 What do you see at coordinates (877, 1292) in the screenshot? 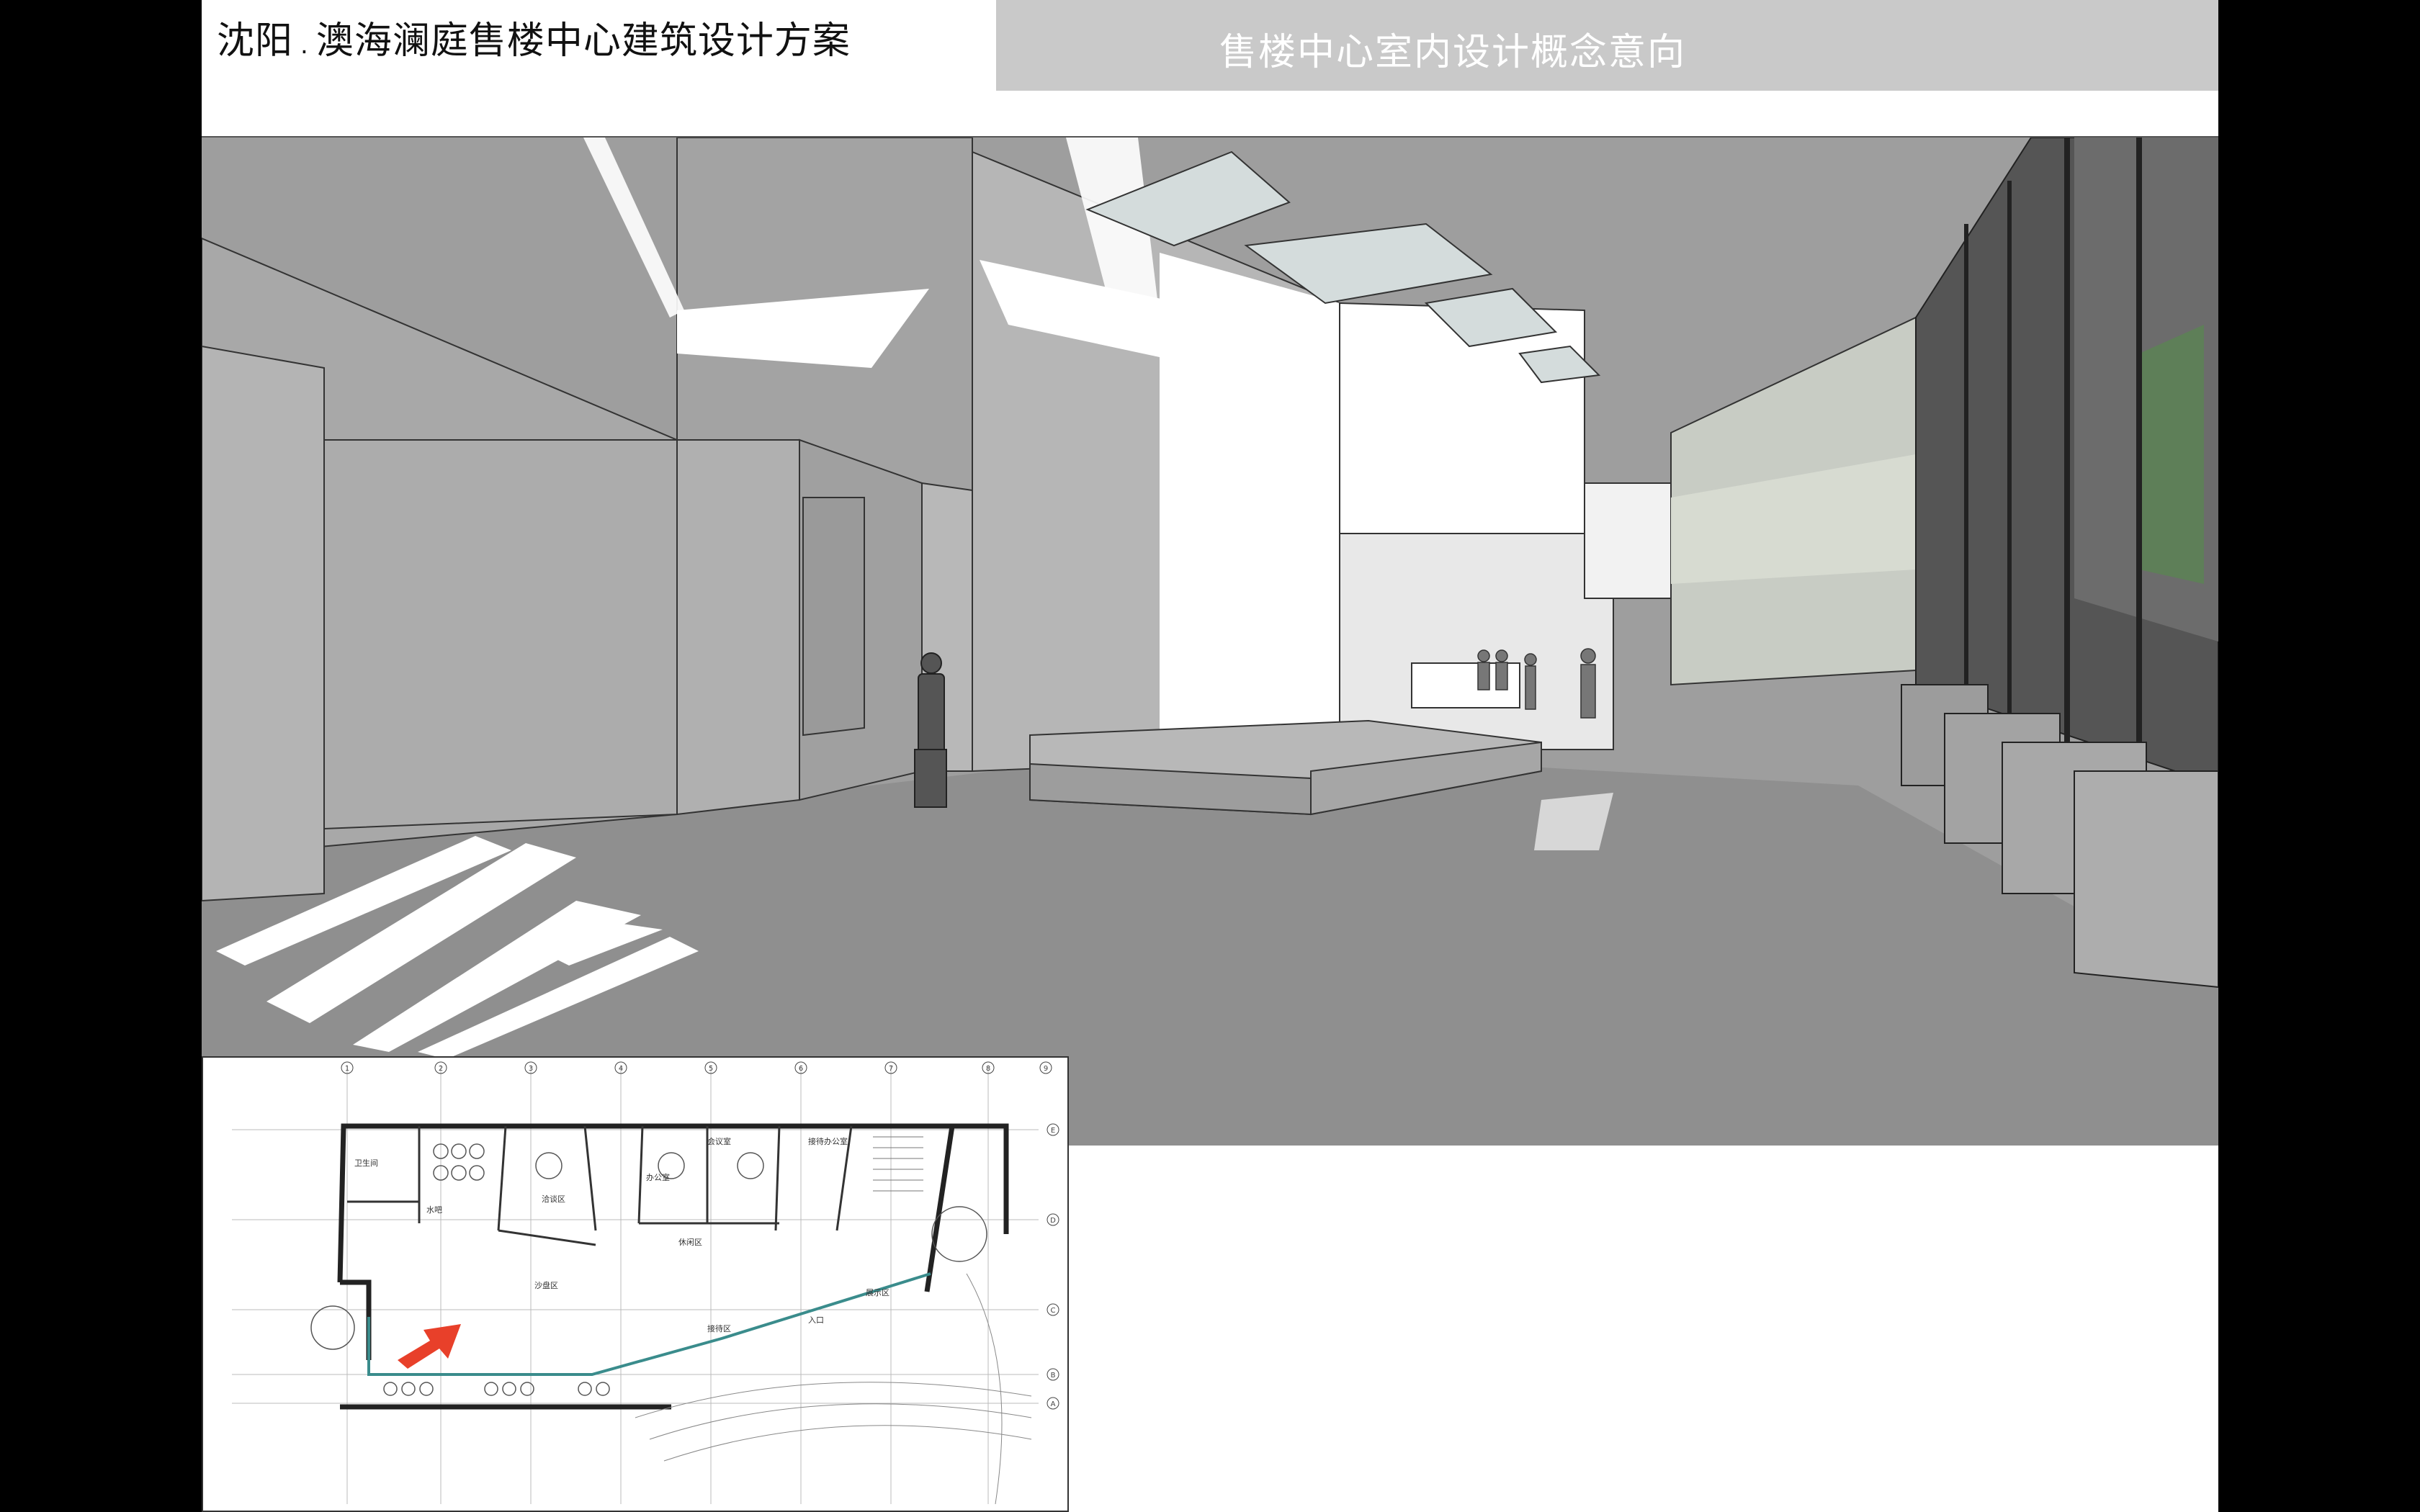
I see `plan-label: 展示区` at bounding box center [877, 1292].